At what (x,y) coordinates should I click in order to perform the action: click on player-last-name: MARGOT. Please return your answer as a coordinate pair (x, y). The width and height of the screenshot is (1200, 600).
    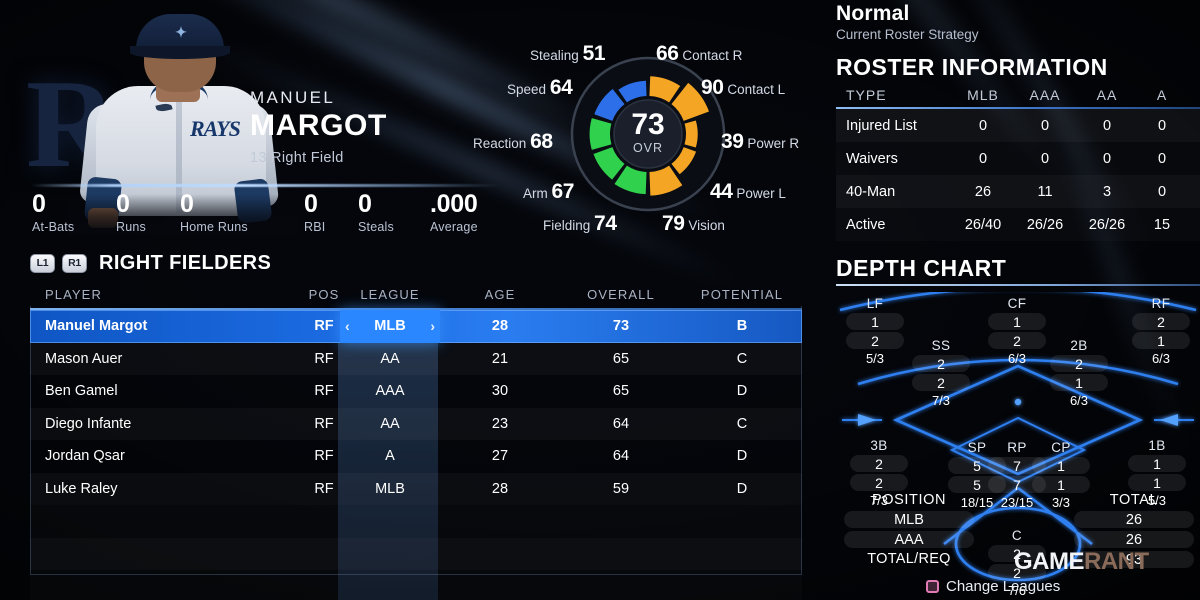
    Looking at the image, I should click on (318, 125).